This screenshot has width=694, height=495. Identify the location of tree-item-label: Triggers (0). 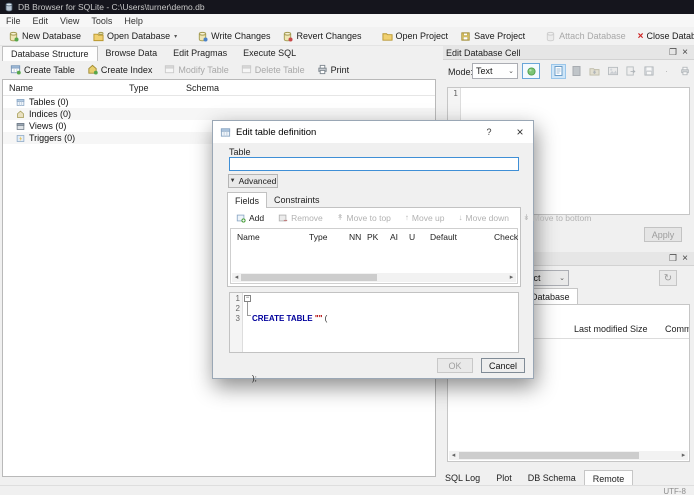
(52, 138).